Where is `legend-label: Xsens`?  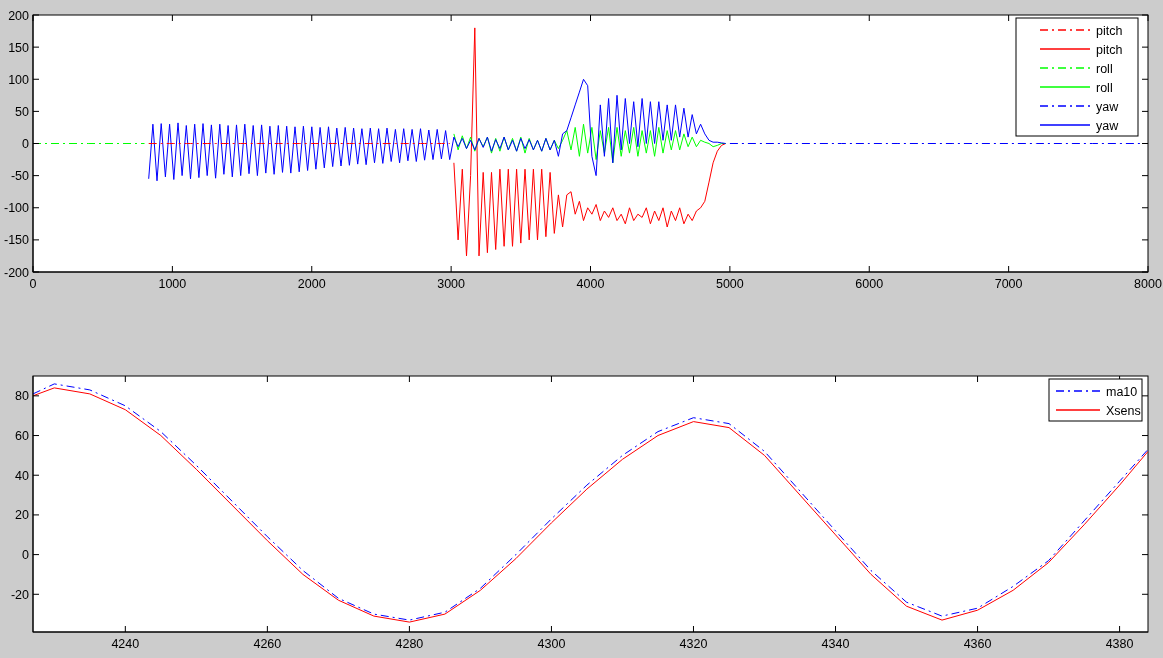
legend-label: Xsens is located at coordinates (1123, 410).